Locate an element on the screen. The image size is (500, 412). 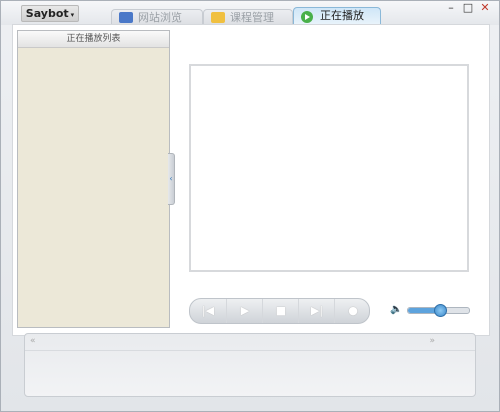
minimize-icon: – is located at coordinates (451, 8).